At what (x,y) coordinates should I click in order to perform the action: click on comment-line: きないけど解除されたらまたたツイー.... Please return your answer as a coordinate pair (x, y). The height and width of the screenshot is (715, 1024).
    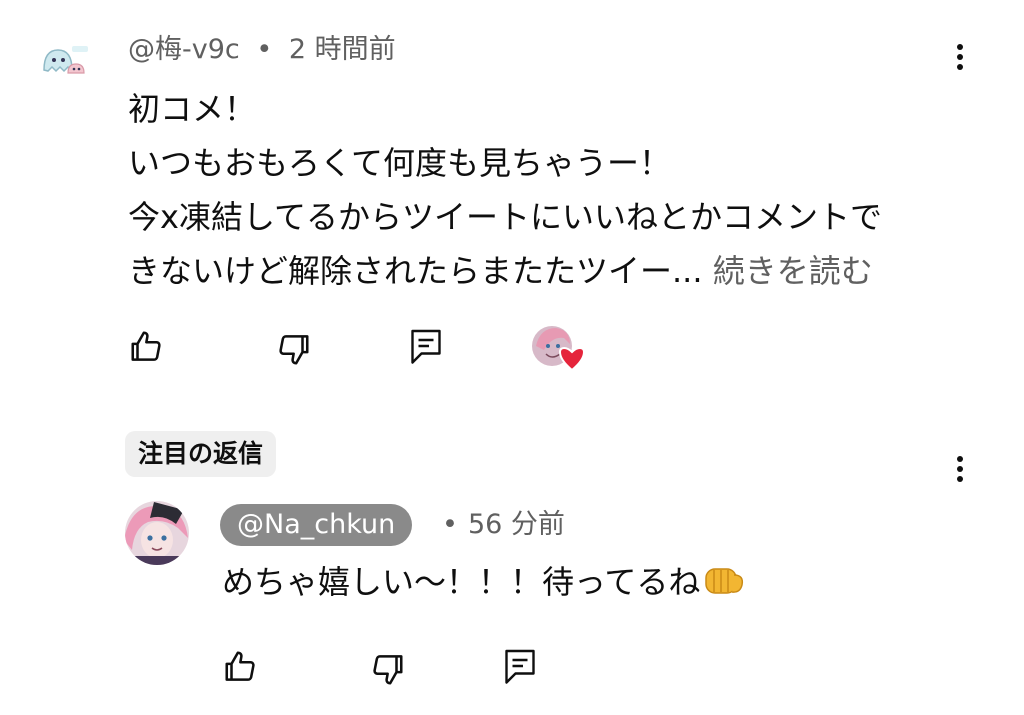
    Looking at the image, I should click on (415, 271).